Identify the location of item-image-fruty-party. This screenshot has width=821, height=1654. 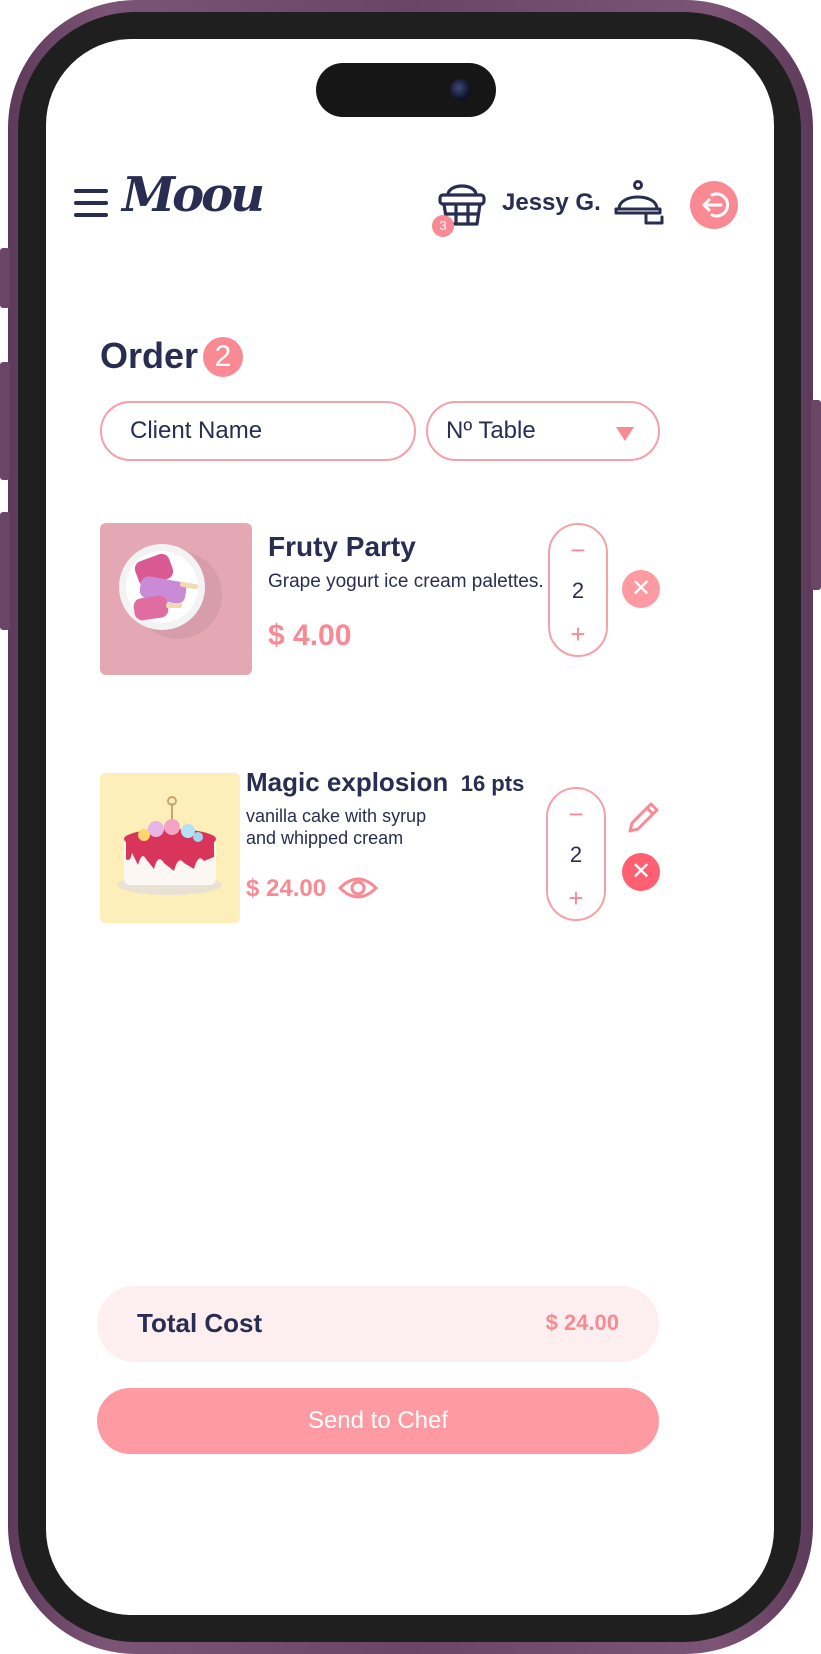
(176, 599).